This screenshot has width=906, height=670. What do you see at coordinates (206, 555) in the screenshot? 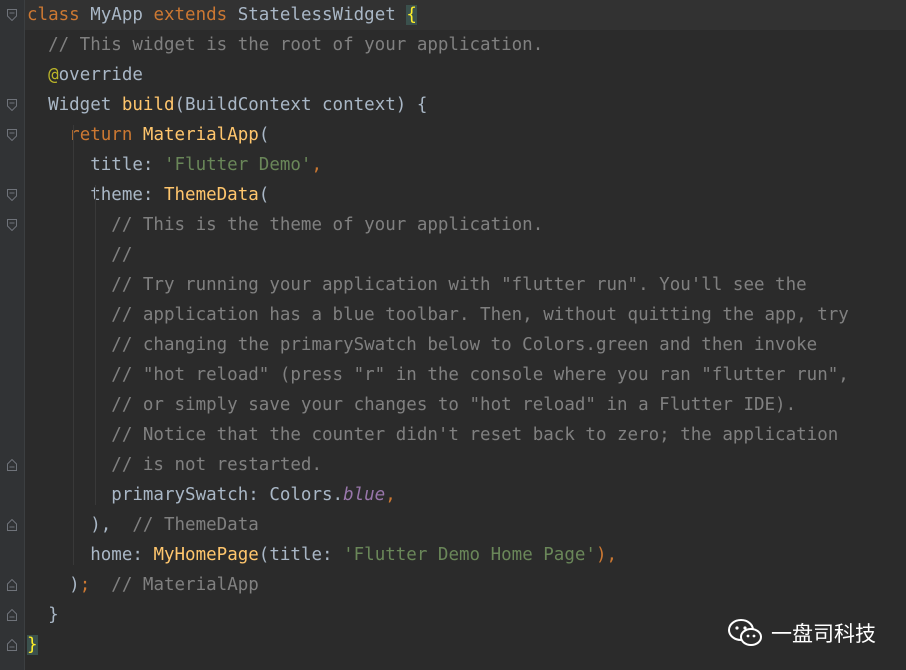
I see `code-token: MyHomePage` at bounding box center [206, 555].